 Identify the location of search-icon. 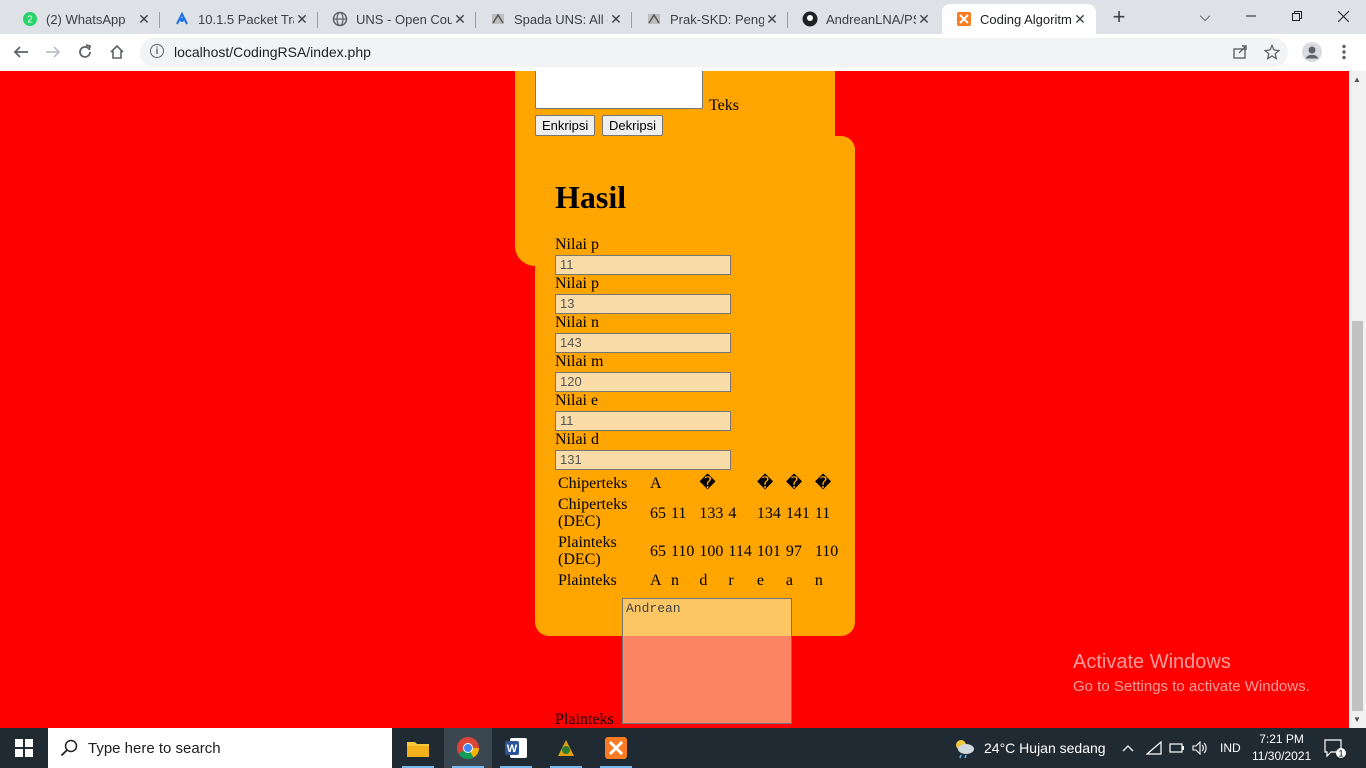
(69, 748).